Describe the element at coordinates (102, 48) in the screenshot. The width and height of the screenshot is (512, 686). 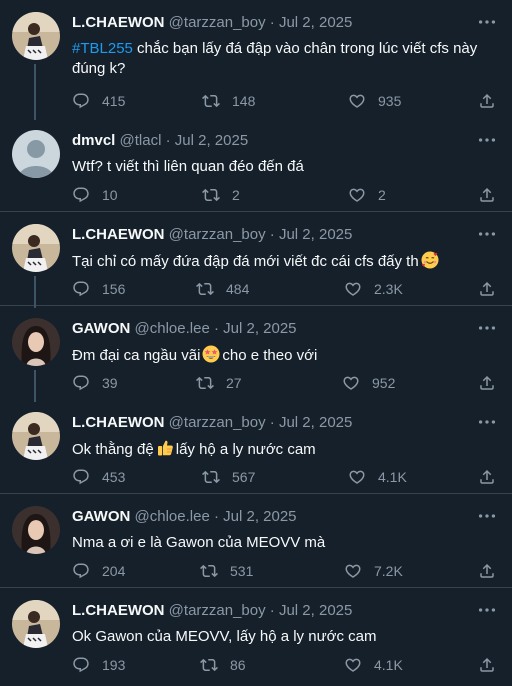
I see `hashtag-link: #TBL255` at that location.